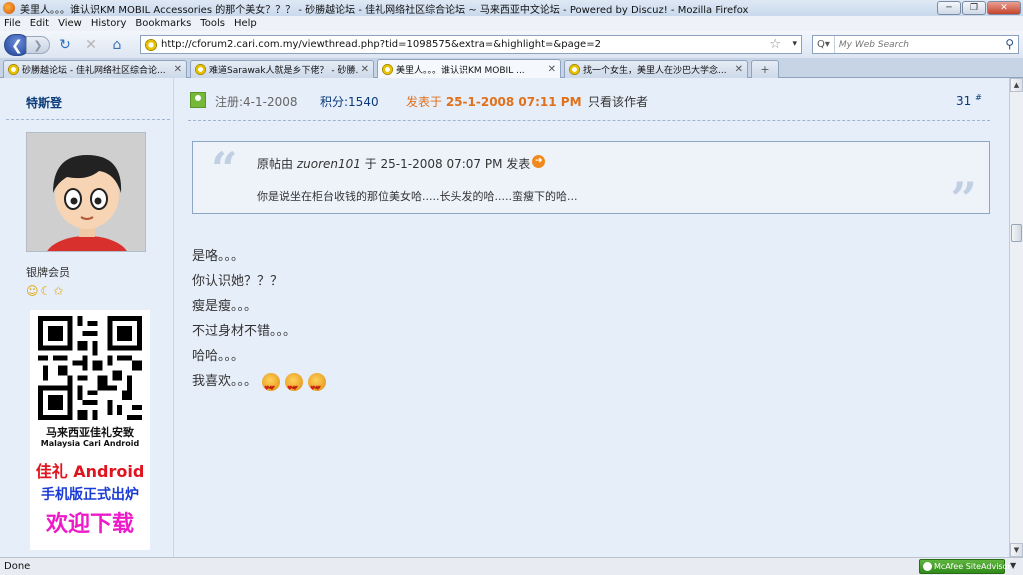 This screenshot has height=575, width=1023. I want to click on address-bar: ☆ ▾, so click(471, 44).